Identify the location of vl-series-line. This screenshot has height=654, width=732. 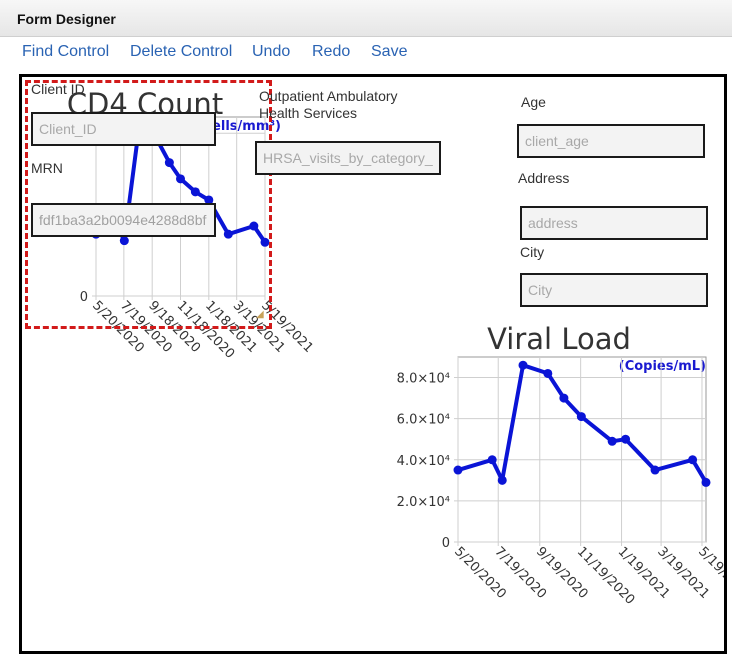
(582, 423).